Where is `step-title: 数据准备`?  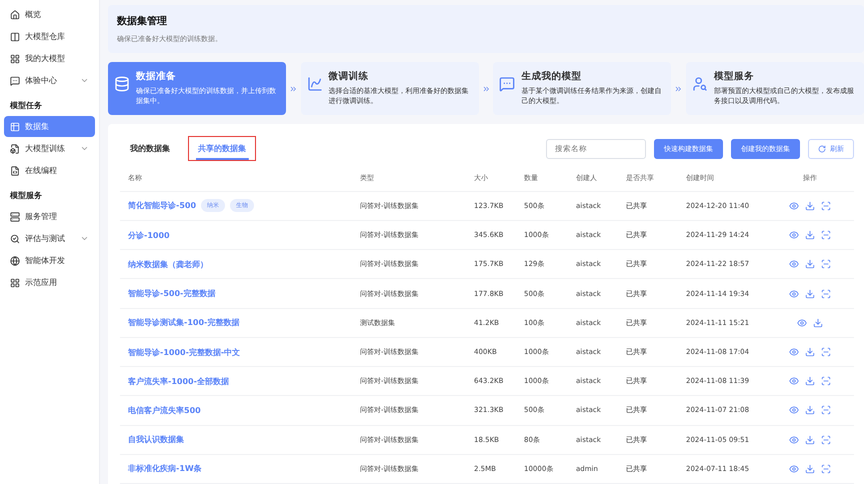 step-title: 数据准备 is located at coordinates (156, 76).